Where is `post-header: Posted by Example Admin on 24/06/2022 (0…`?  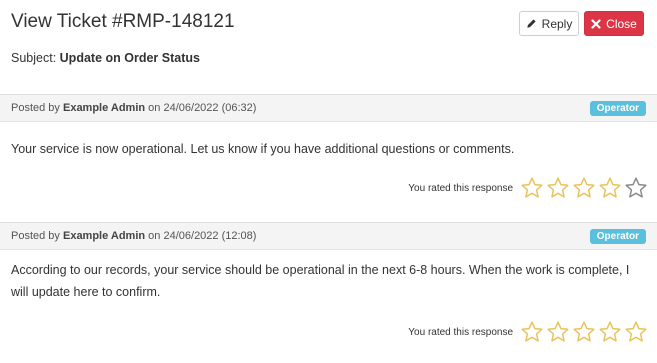
post-header: Posted by Example Admin on 24/06/2022 (0… is located at coordinates (328, 108).